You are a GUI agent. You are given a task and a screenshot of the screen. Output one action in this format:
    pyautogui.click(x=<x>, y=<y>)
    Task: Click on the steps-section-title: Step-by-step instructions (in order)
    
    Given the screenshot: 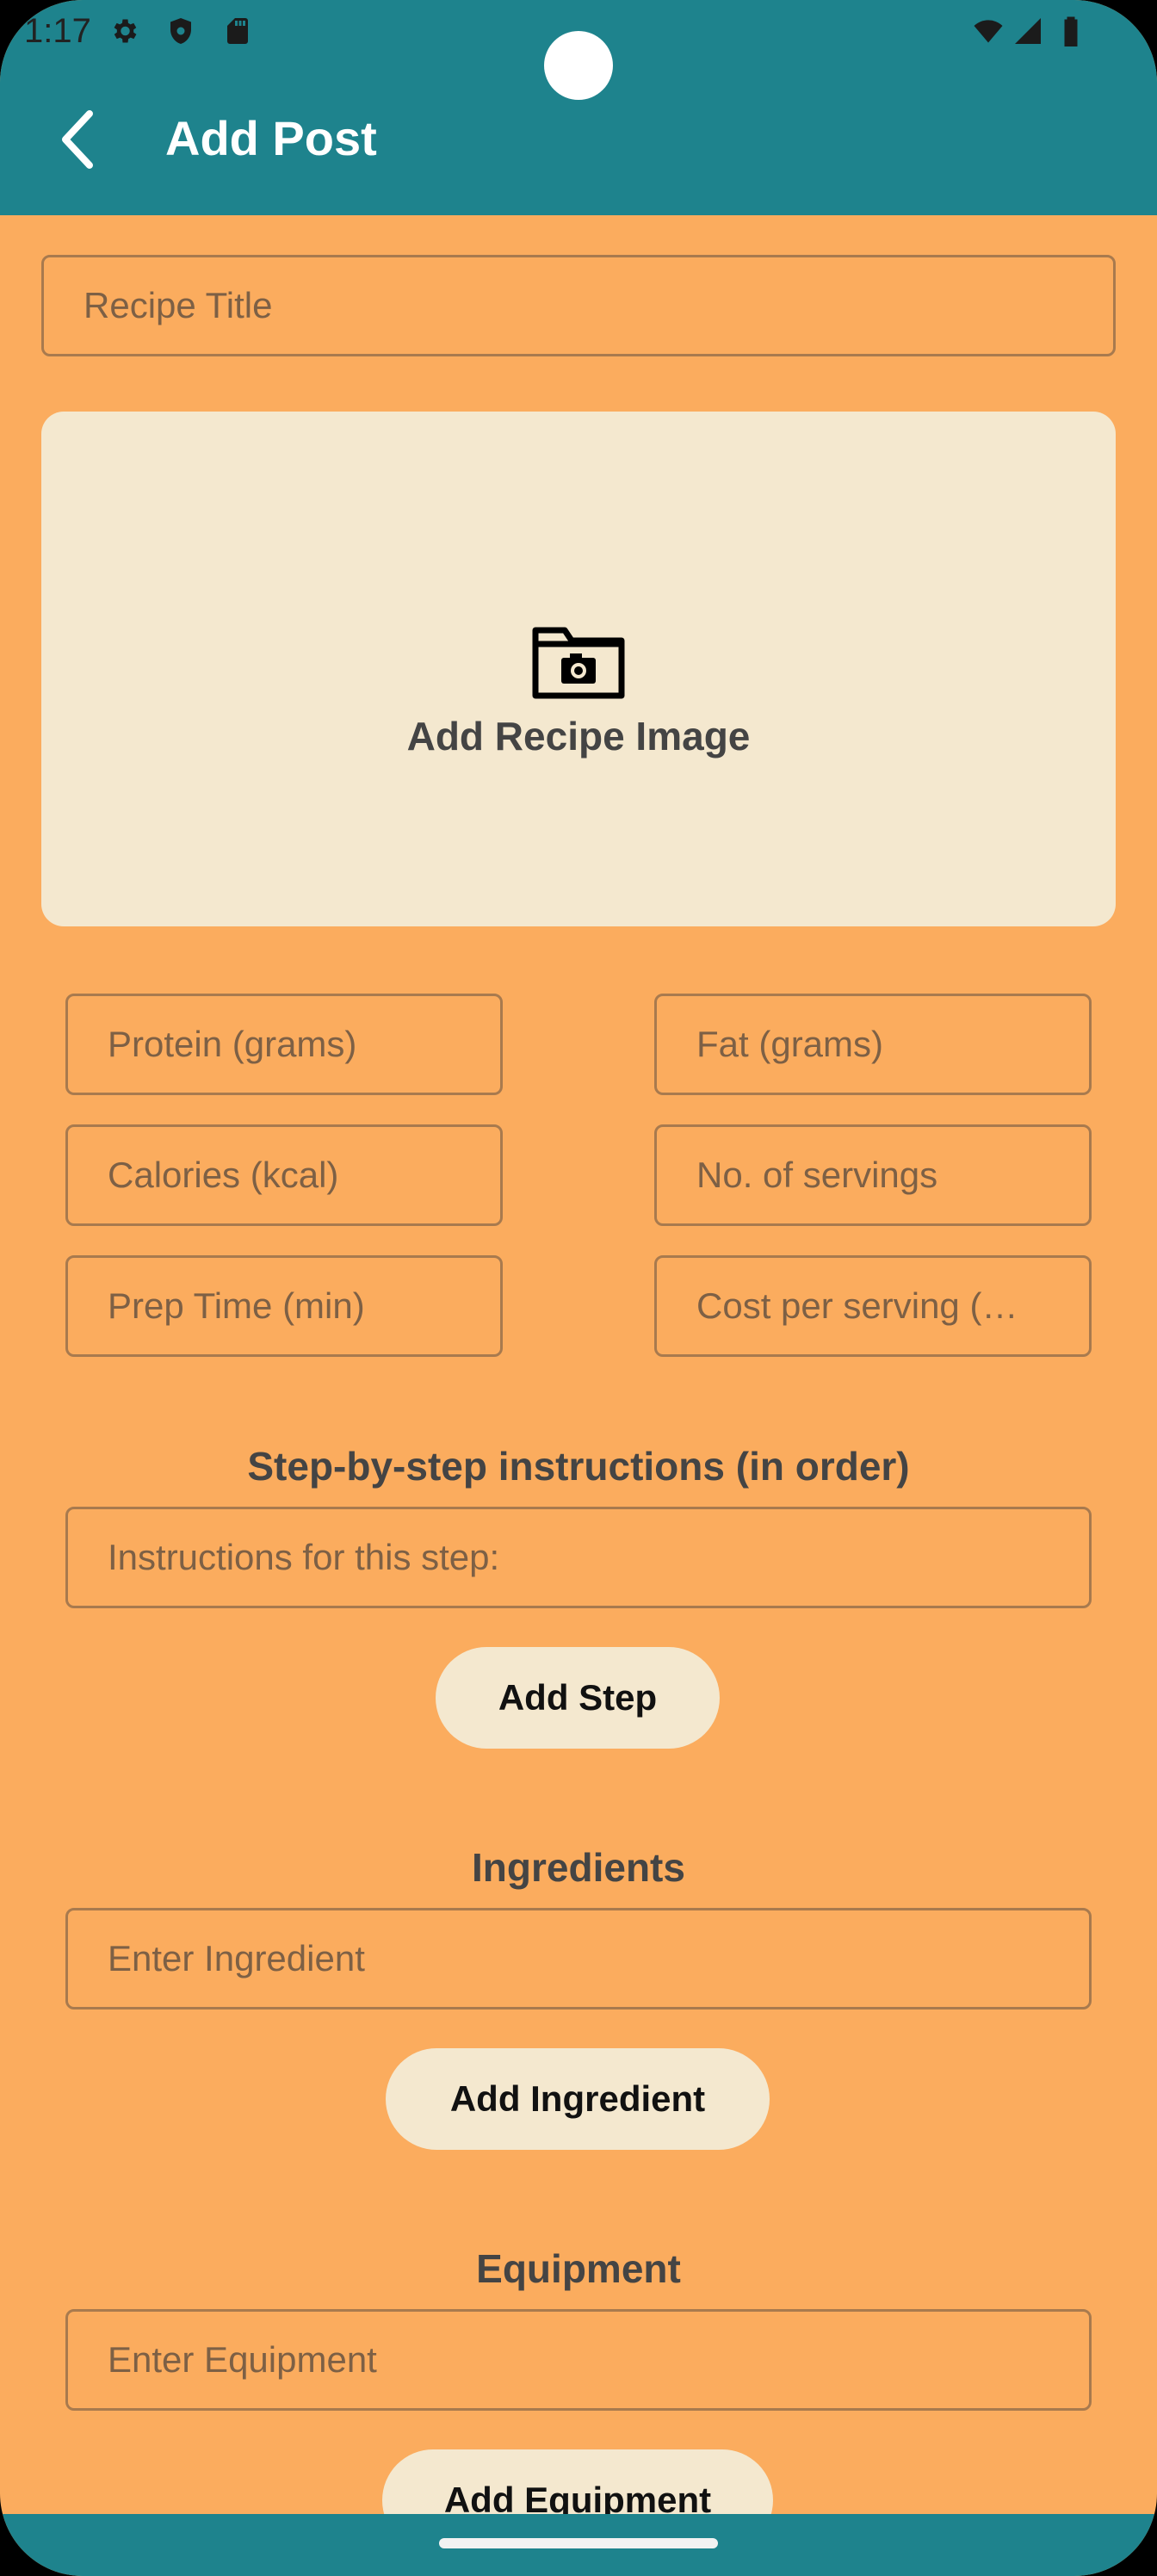 What is the action you would take?
    pyautogui.click(x=579, y=1466)
    